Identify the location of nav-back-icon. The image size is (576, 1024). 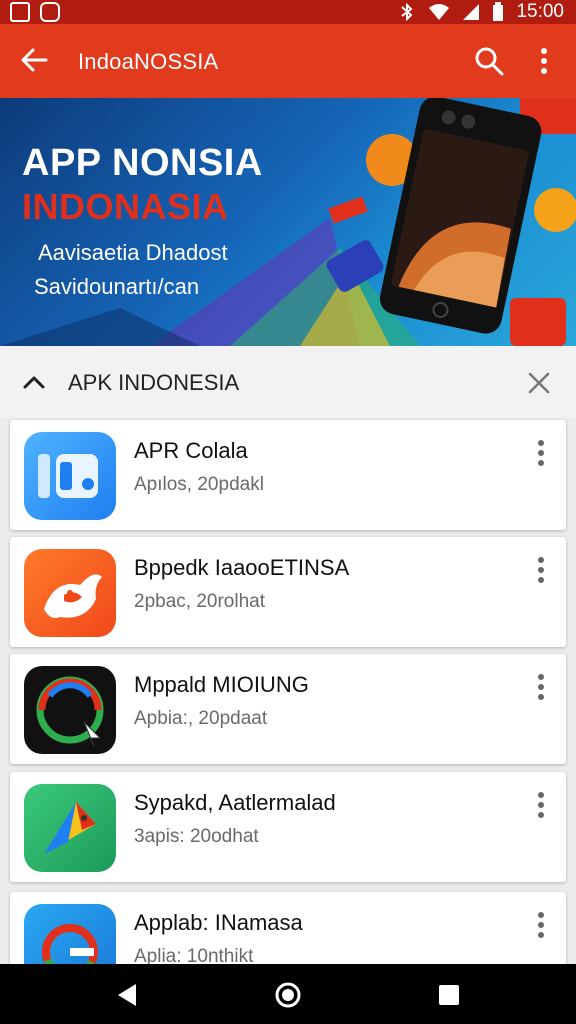
(127, 995).